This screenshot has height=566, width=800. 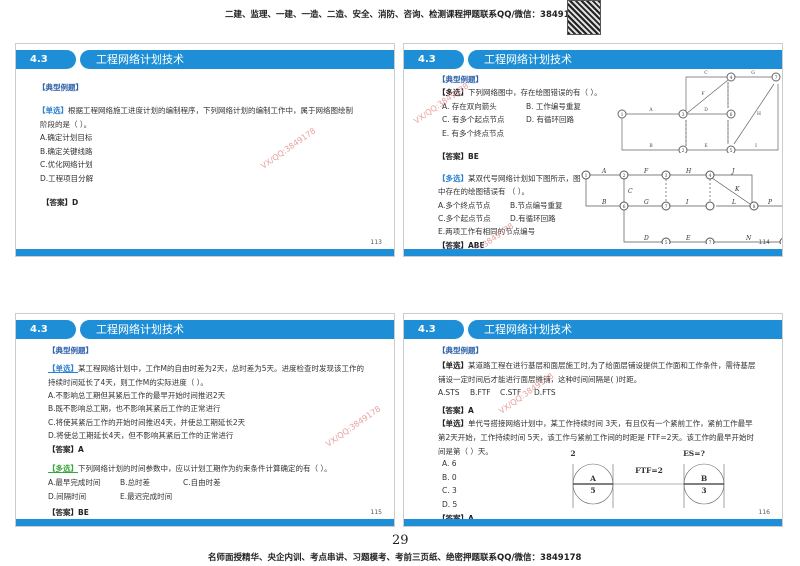 What do you see at coordinates (146, 496) in the screenshot?
I see `option-e: E.最迟完成时间` at bounding box center [146, 496].